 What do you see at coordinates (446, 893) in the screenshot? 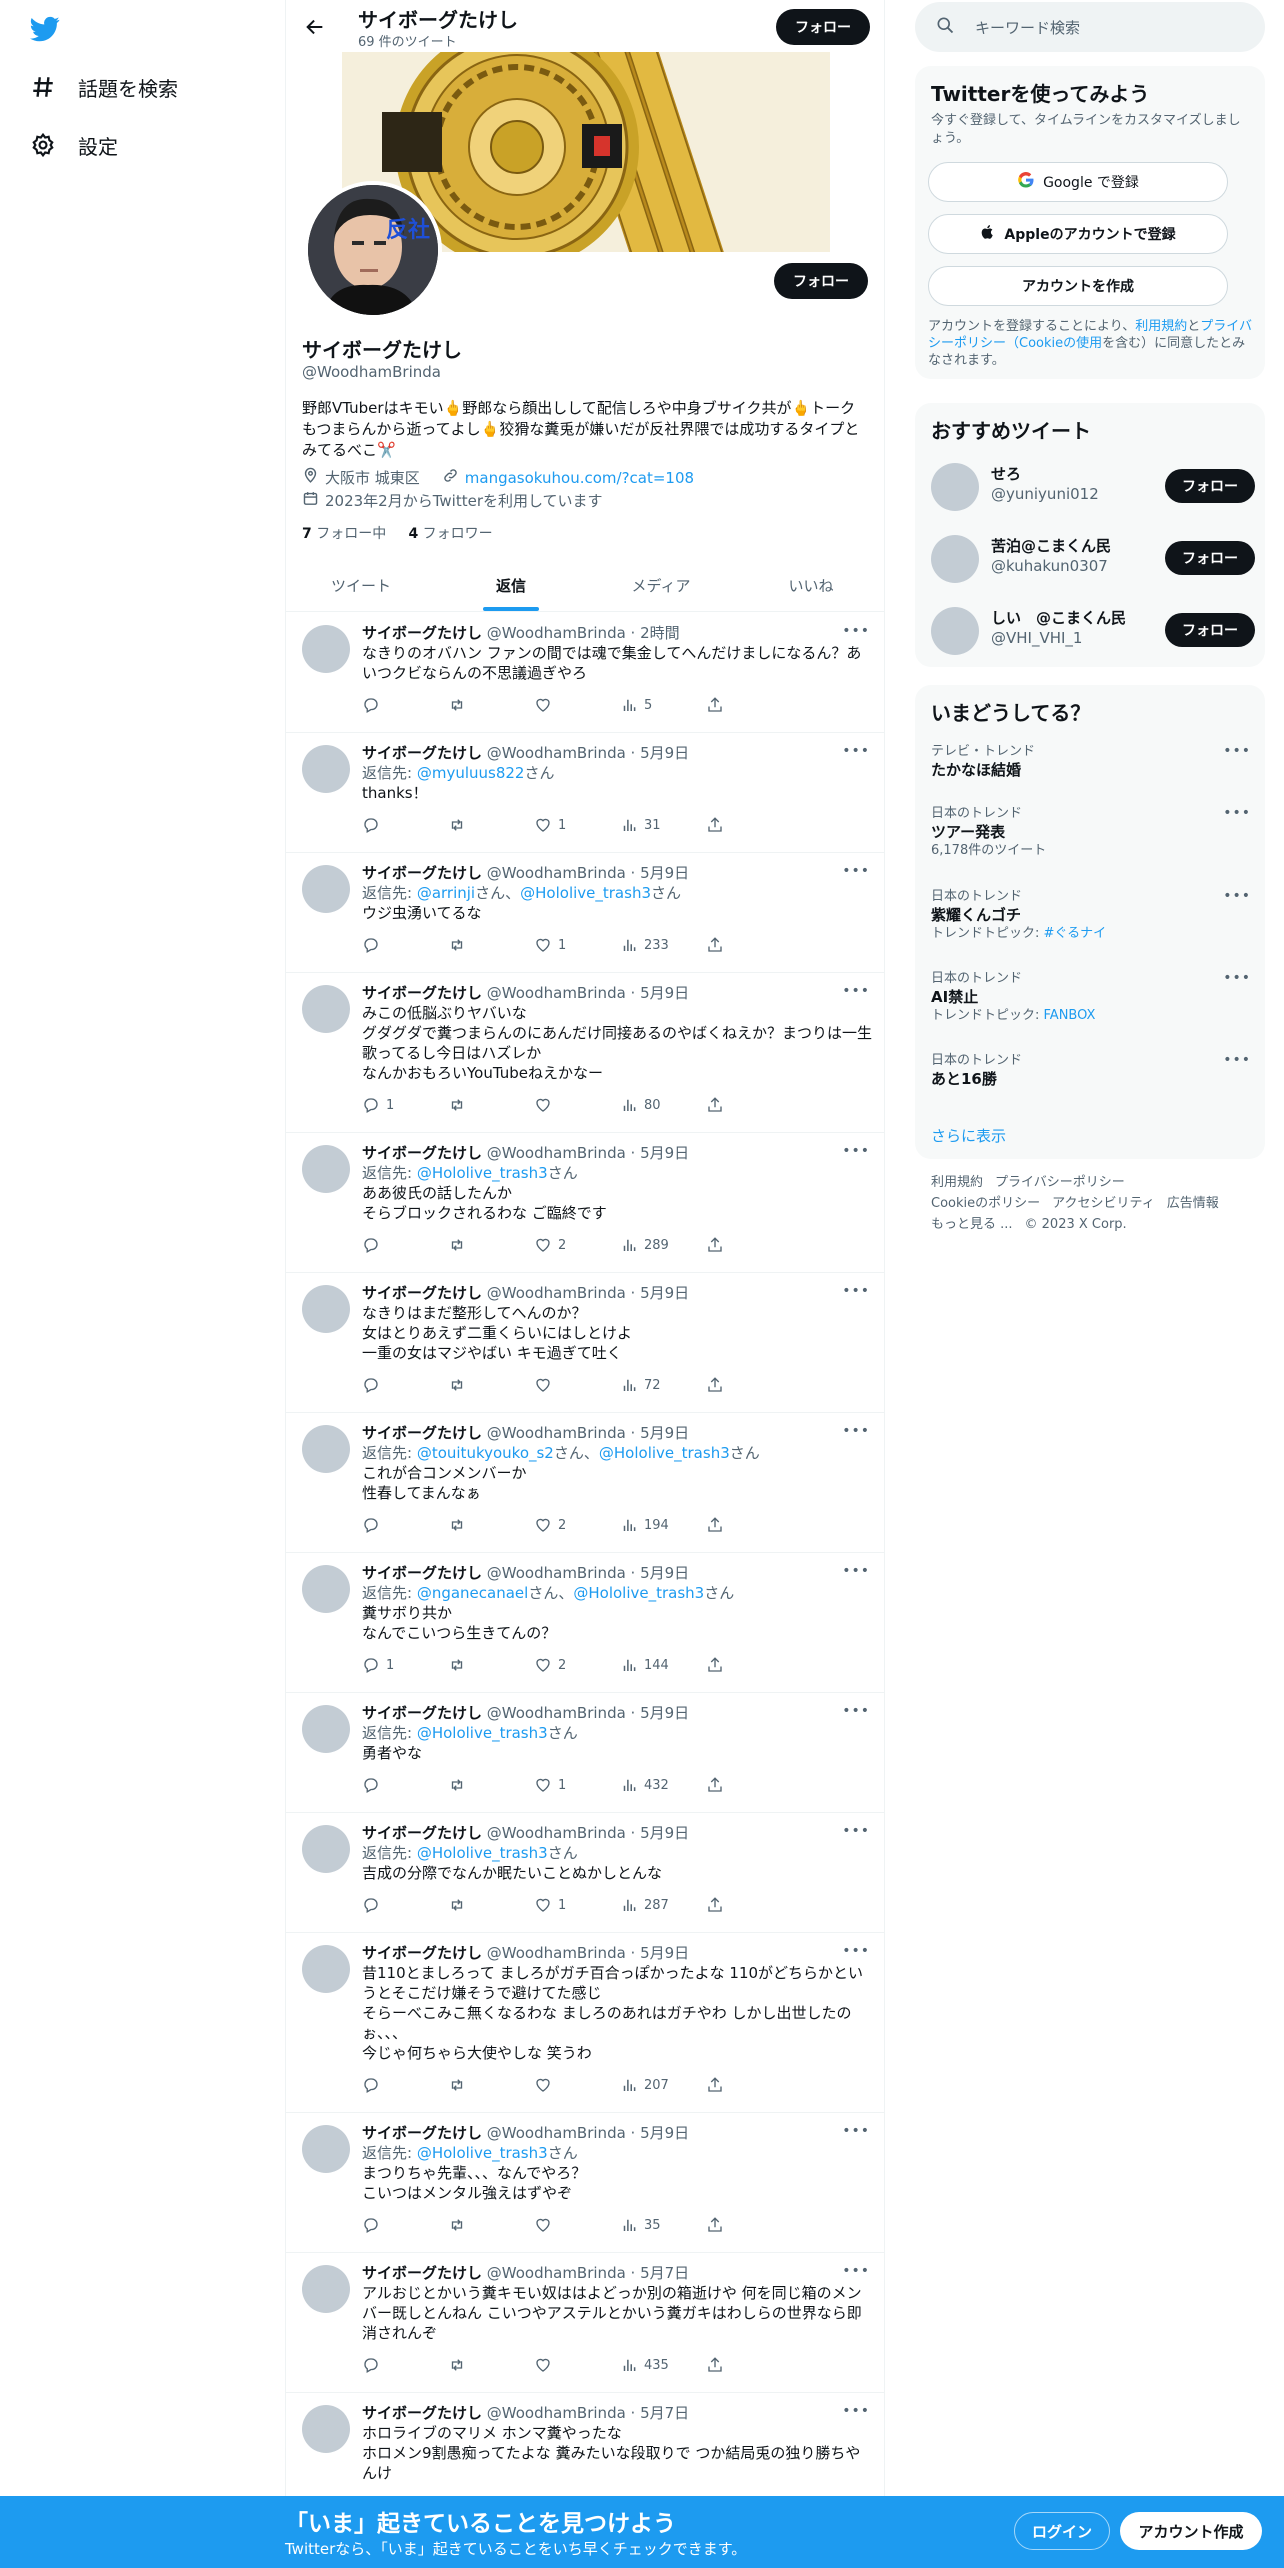
I see `reply-to-link: @arrinji` at bounding box center [446, 893].